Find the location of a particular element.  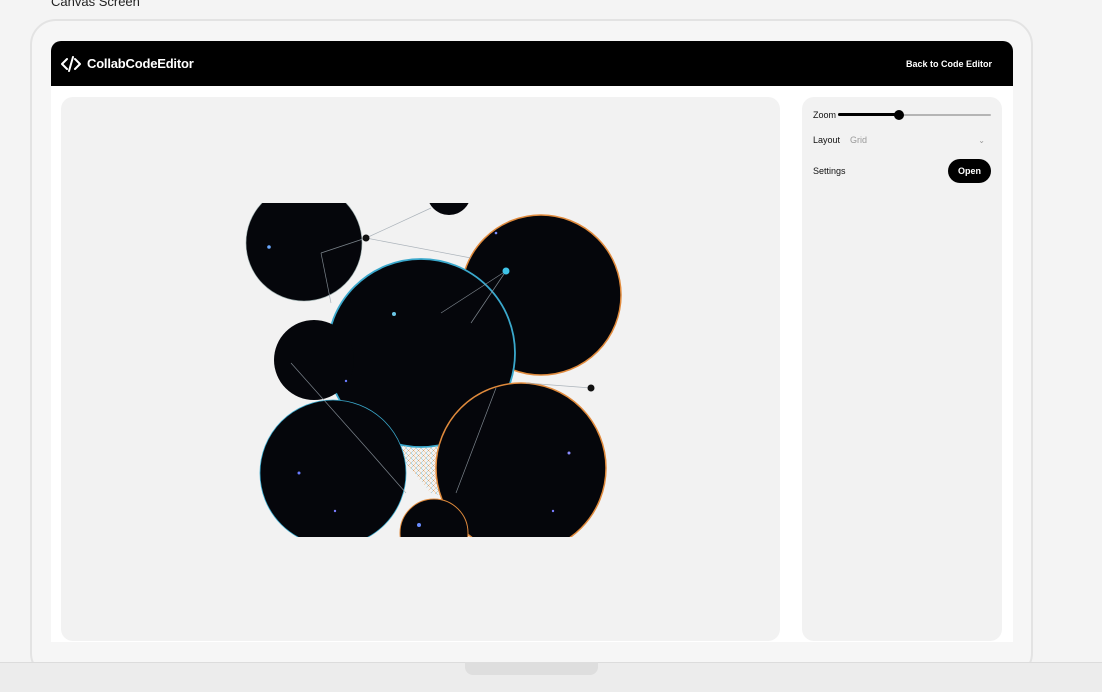

laptop-notch is located at coordinates (531, 668).